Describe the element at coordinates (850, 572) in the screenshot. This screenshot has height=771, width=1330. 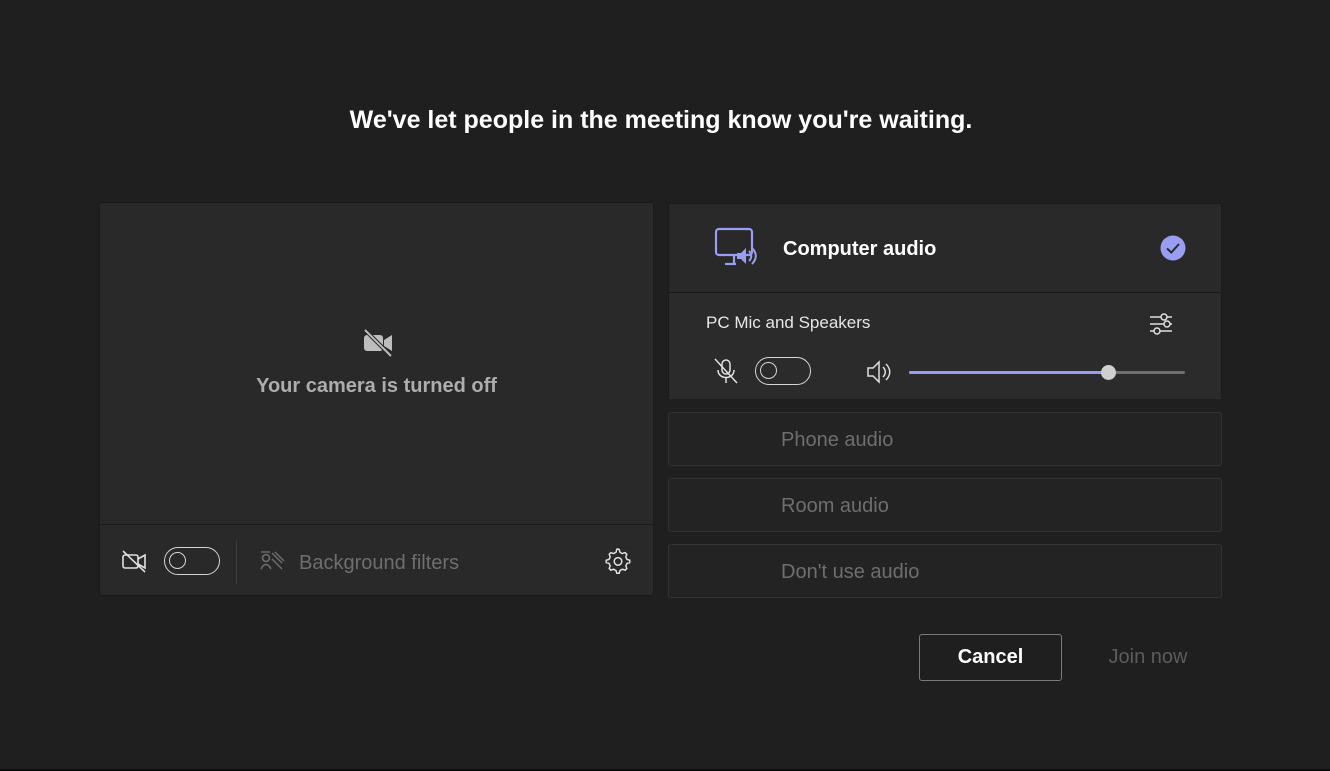
I see `no-audio-label: Don't use audio` at that location.